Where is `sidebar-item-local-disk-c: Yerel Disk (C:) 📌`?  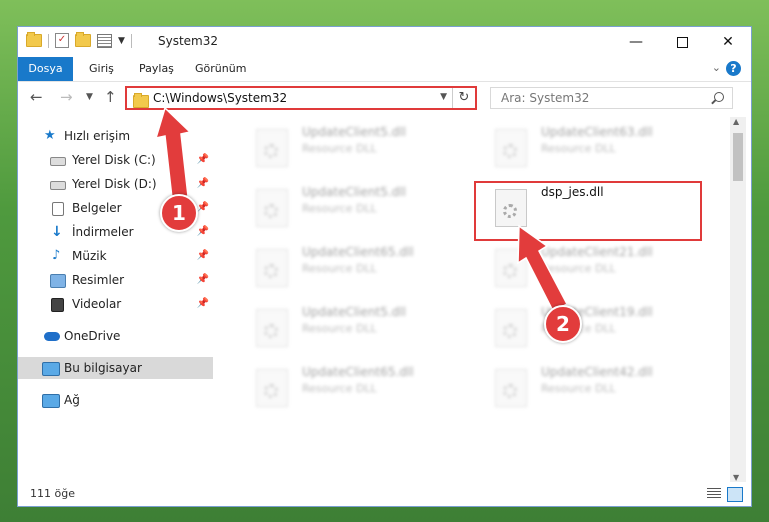
sidebar-item-local-disk-c: Yerel Disk (C:) 📌 is located at coordinates (115, 160).